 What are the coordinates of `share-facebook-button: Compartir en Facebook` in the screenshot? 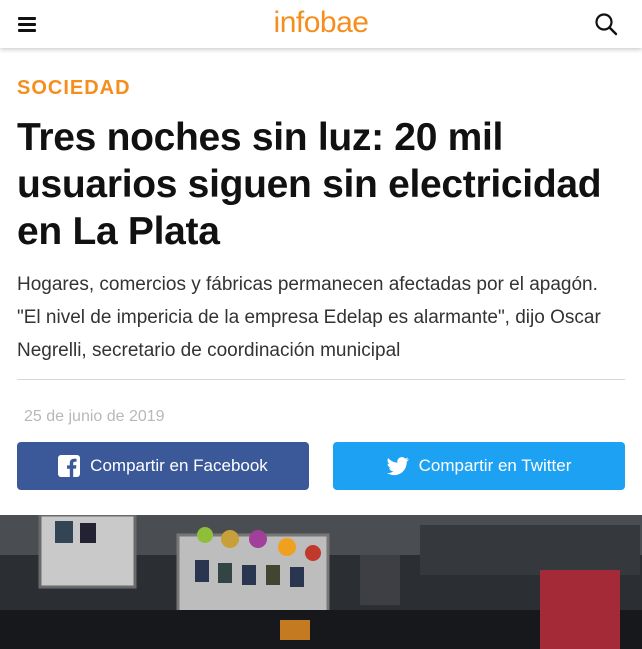 It's located at (163, 466).